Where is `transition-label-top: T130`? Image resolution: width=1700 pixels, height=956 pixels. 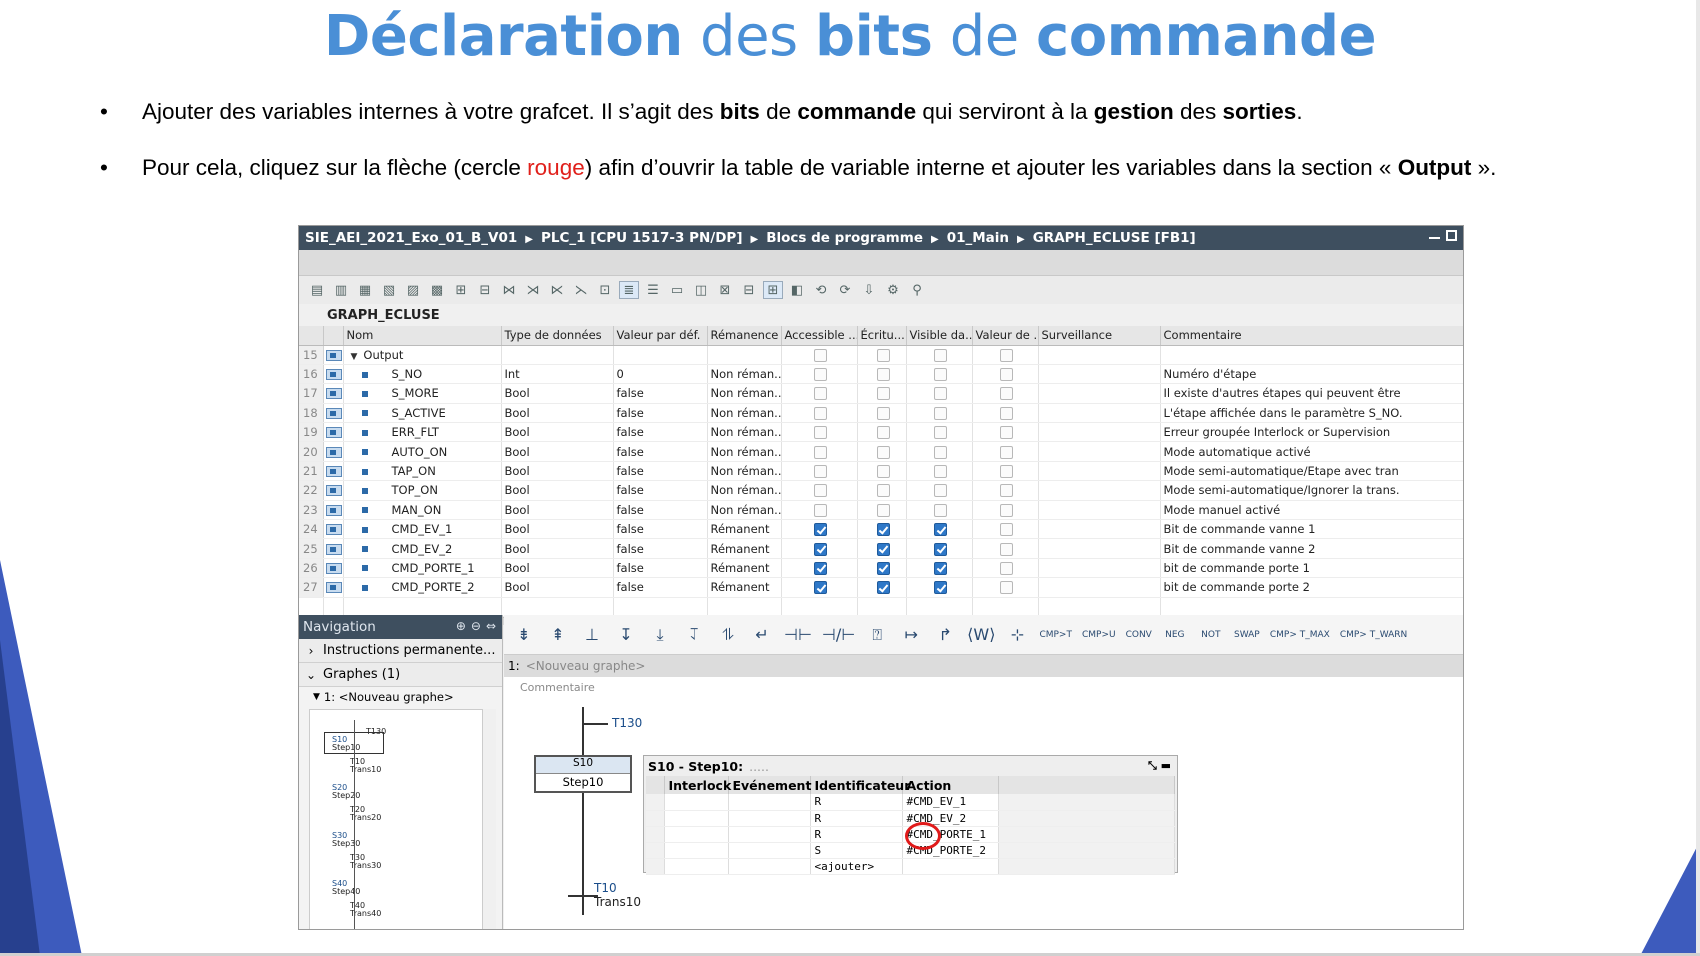
transition-label-top: T130 is located at coordinates (627, 723).